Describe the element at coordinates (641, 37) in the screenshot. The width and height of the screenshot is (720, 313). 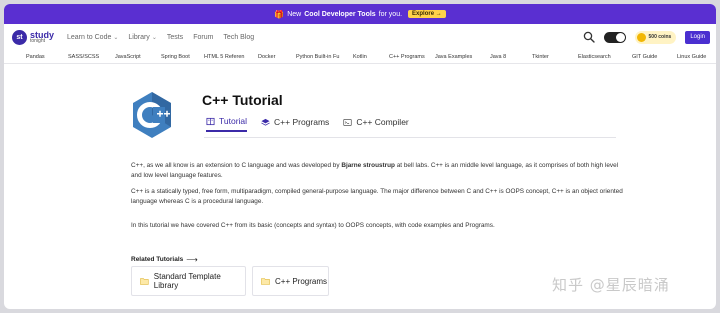
I see `coin-icon` at that location.